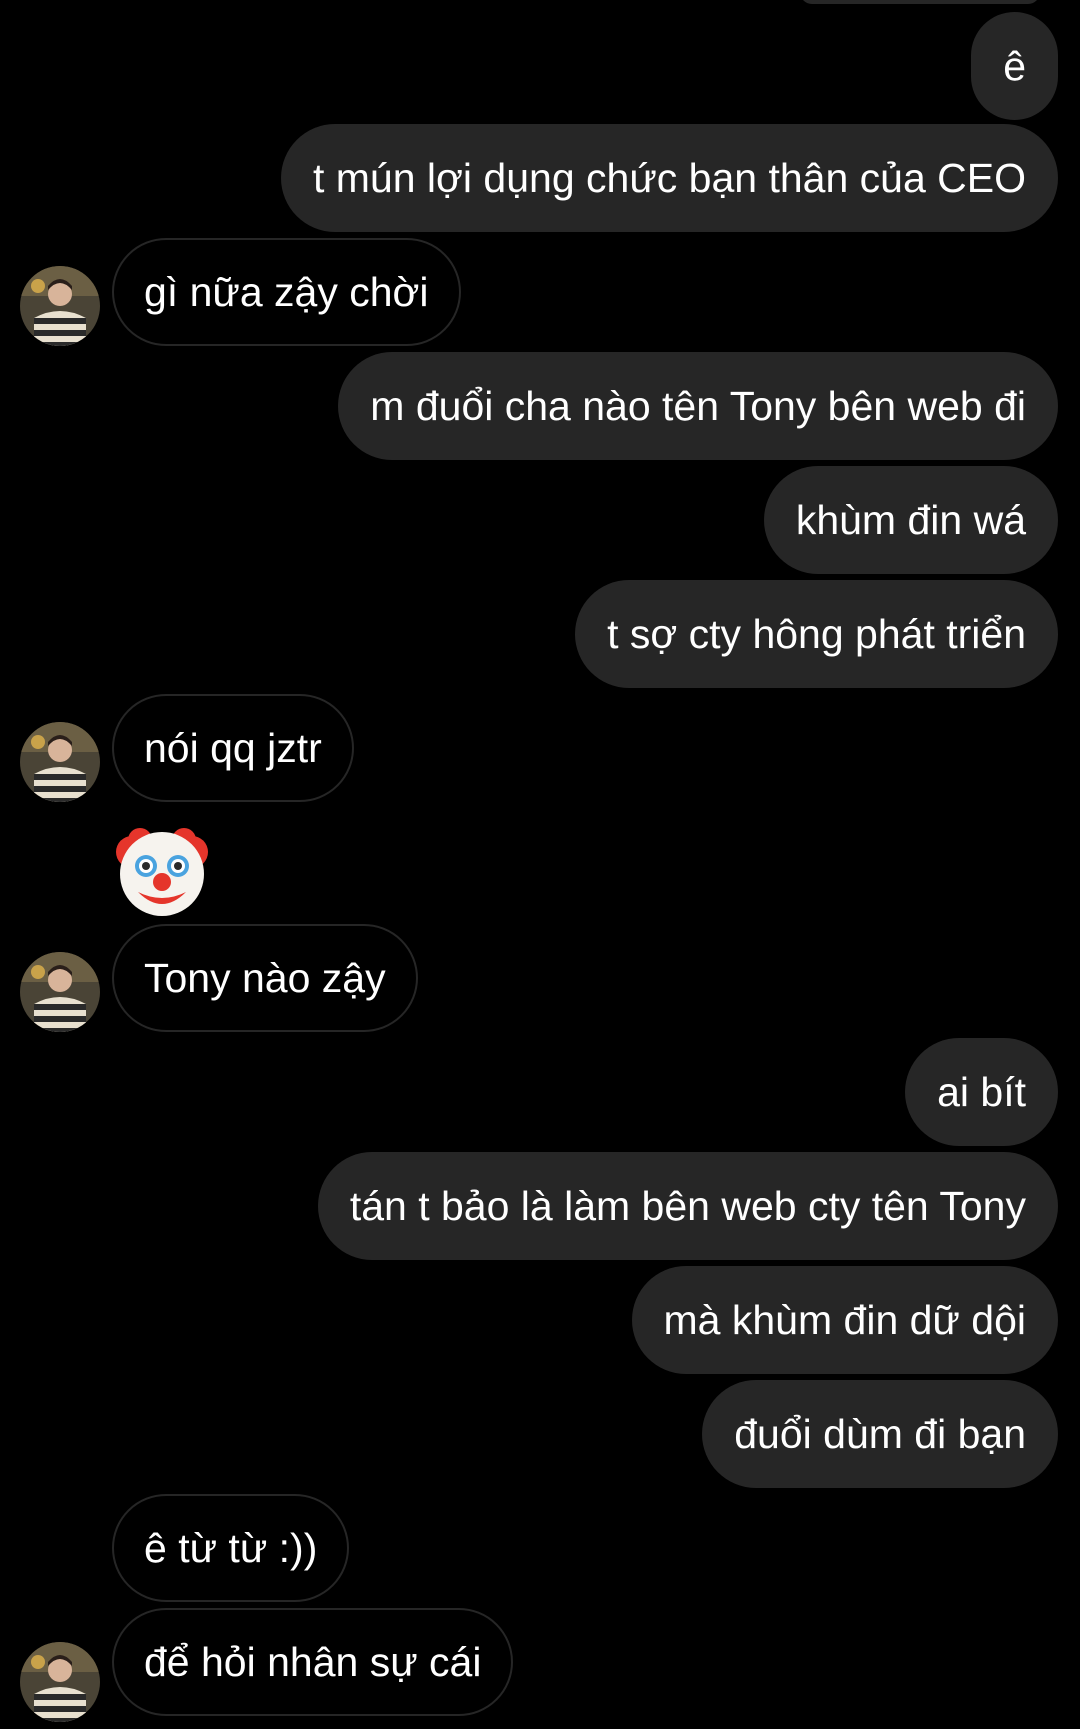 Image resolution: width=1080 pixels, height=1729 pixels. What do you see at coordinates (844, 1320) in the screenshot?
I see `outgoing-message: mà khùm đin dữ dội` at bounding box center [844, 1320].